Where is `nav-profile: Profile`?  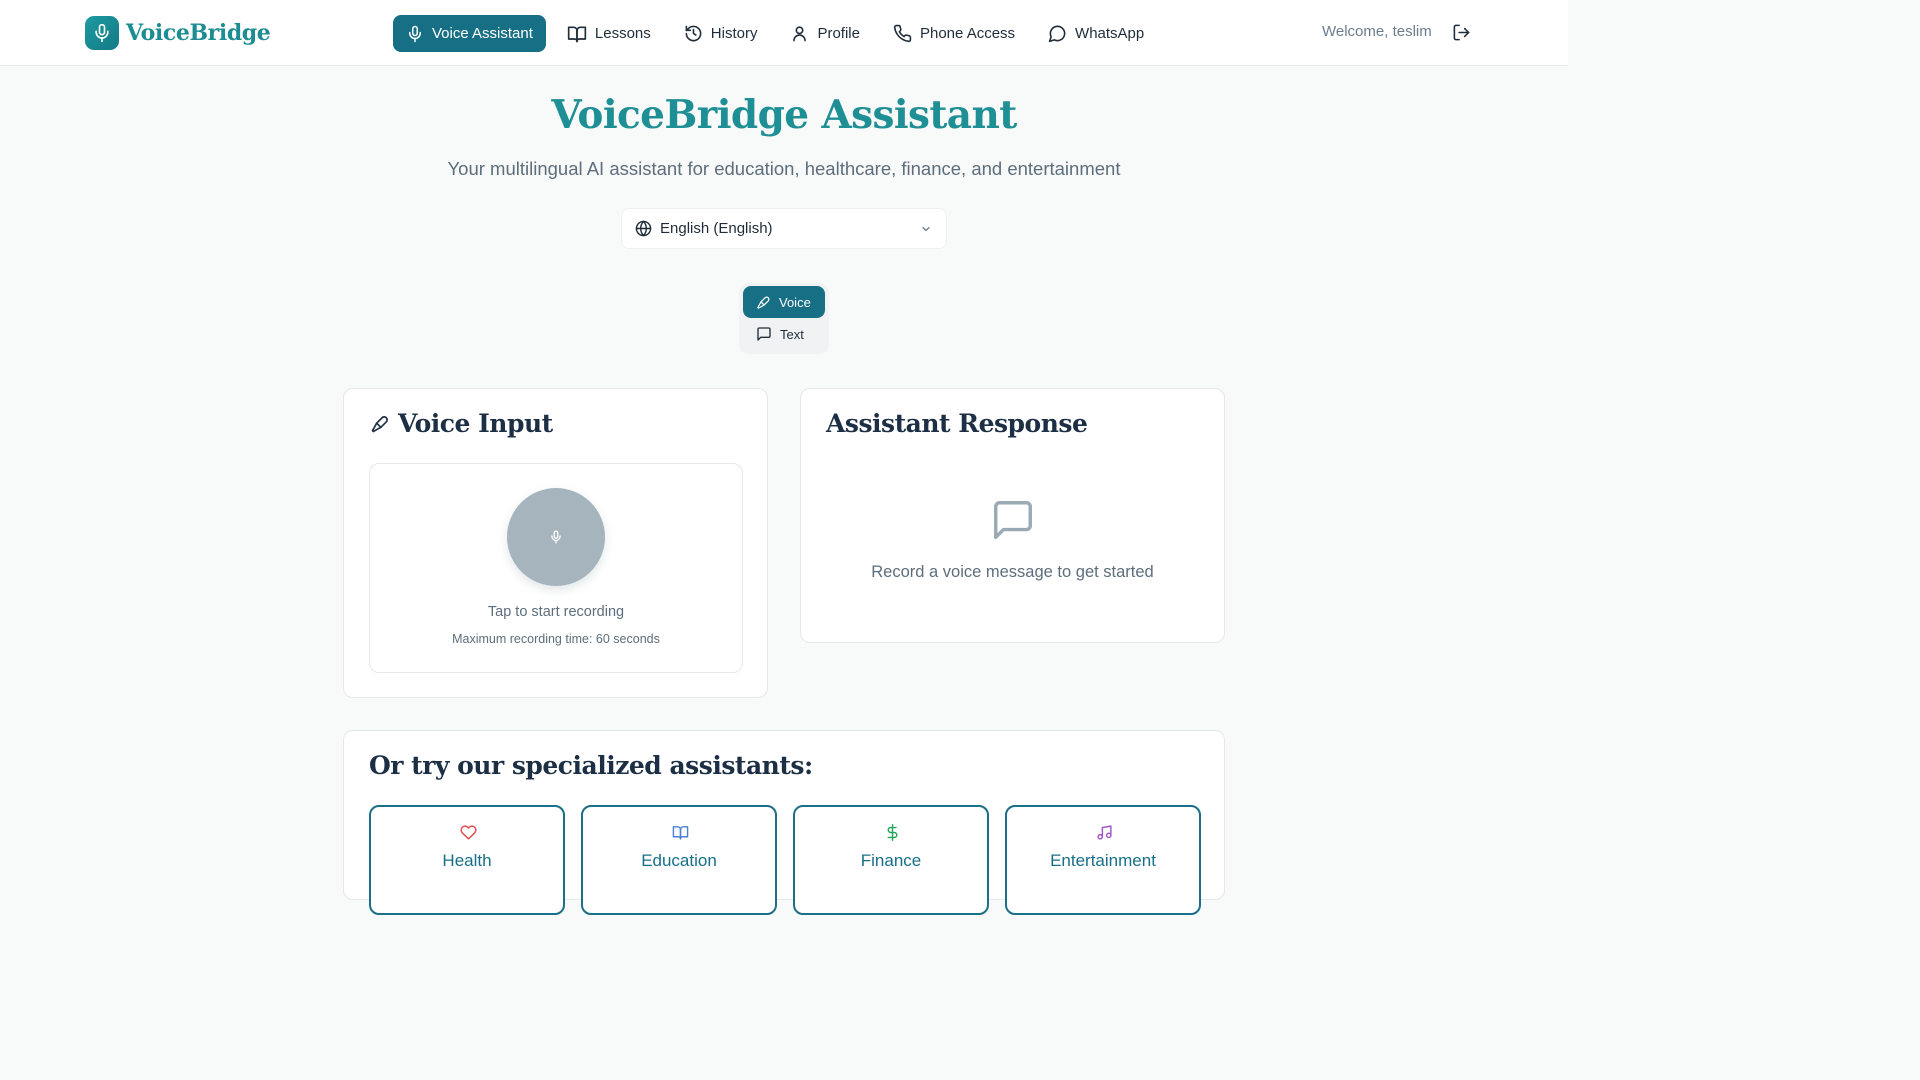 nav-profile: Profile is located at coordinates (825, 33).